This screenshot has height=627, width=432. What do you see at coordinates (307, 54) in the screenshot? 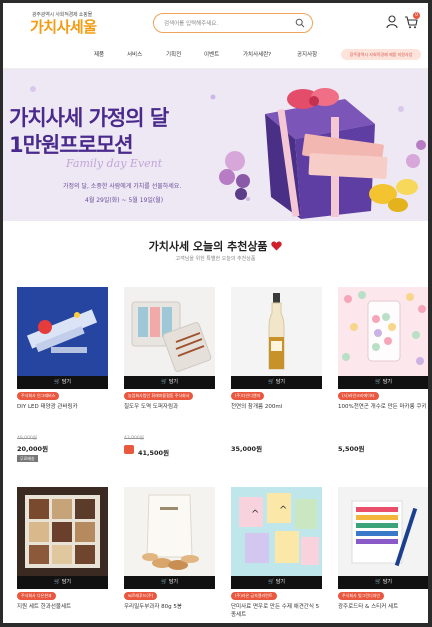
I see `nav-item-notice: 공지사항` at bounding box center [307, 54].